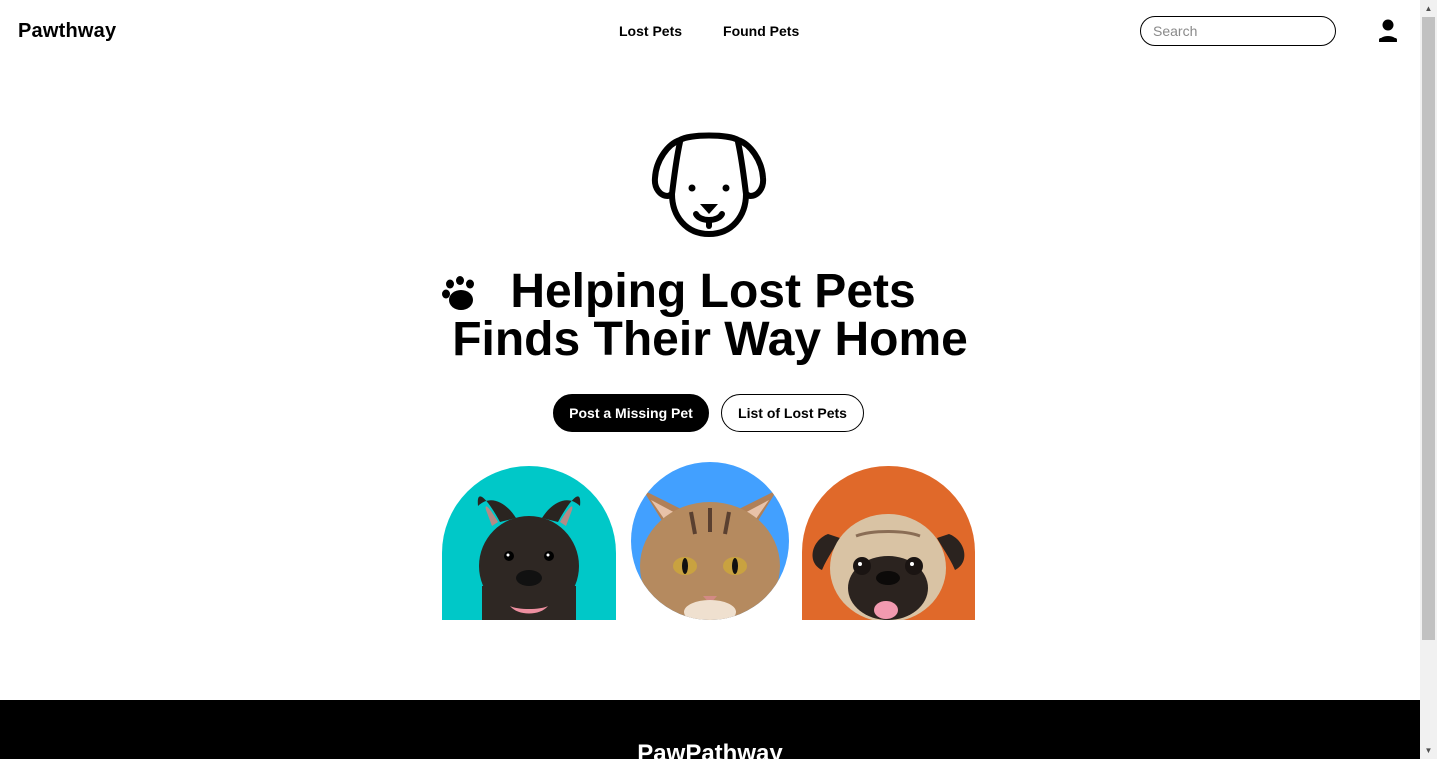 This screenshot has height=759, width=1437. Describe the element at coordinates (67, 31) in the screenshot. I see `brand-logo: Pawthway` at that location.